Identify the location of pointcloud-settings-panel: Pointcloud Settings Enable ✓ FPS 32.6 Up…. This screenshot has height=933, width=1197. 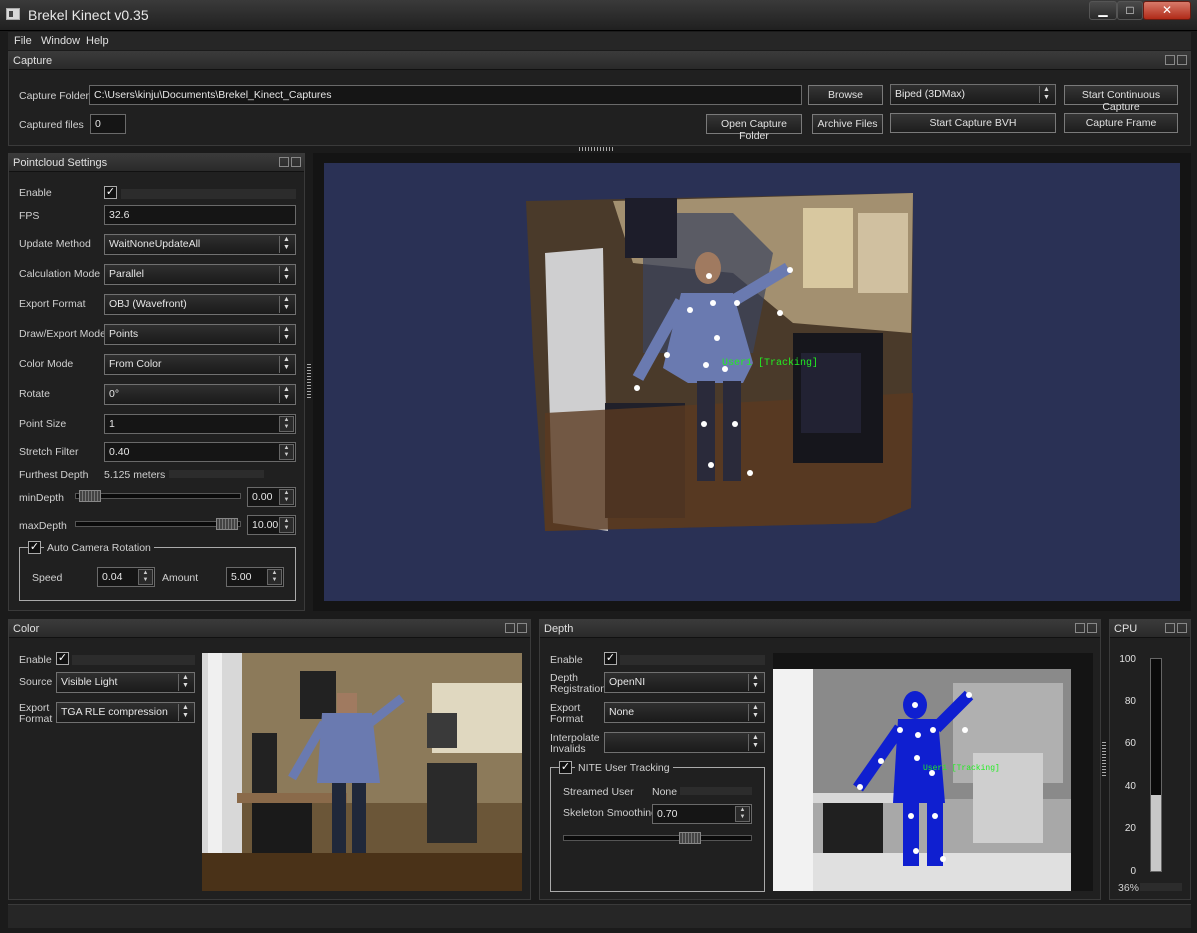
(156, 382).